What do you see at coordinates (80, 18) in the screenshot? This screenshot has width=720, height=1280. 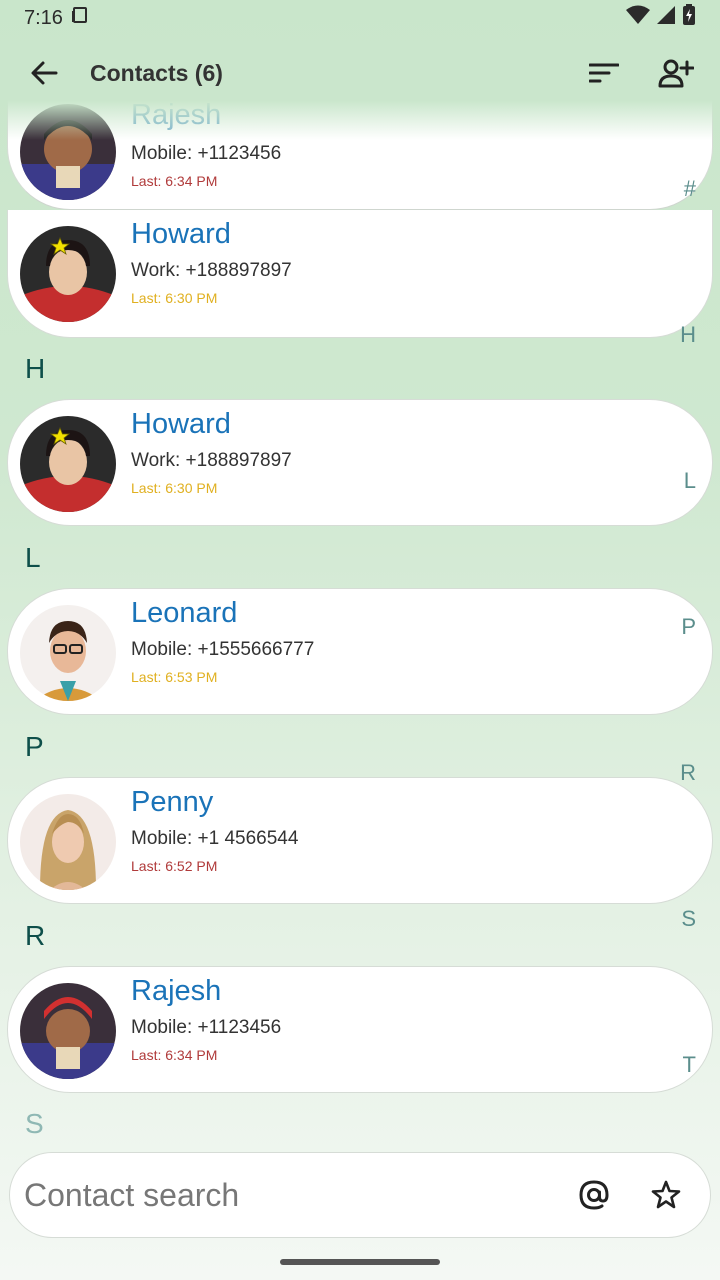 I see `screenshot-notification-icon` at bounding box center [80, 18].